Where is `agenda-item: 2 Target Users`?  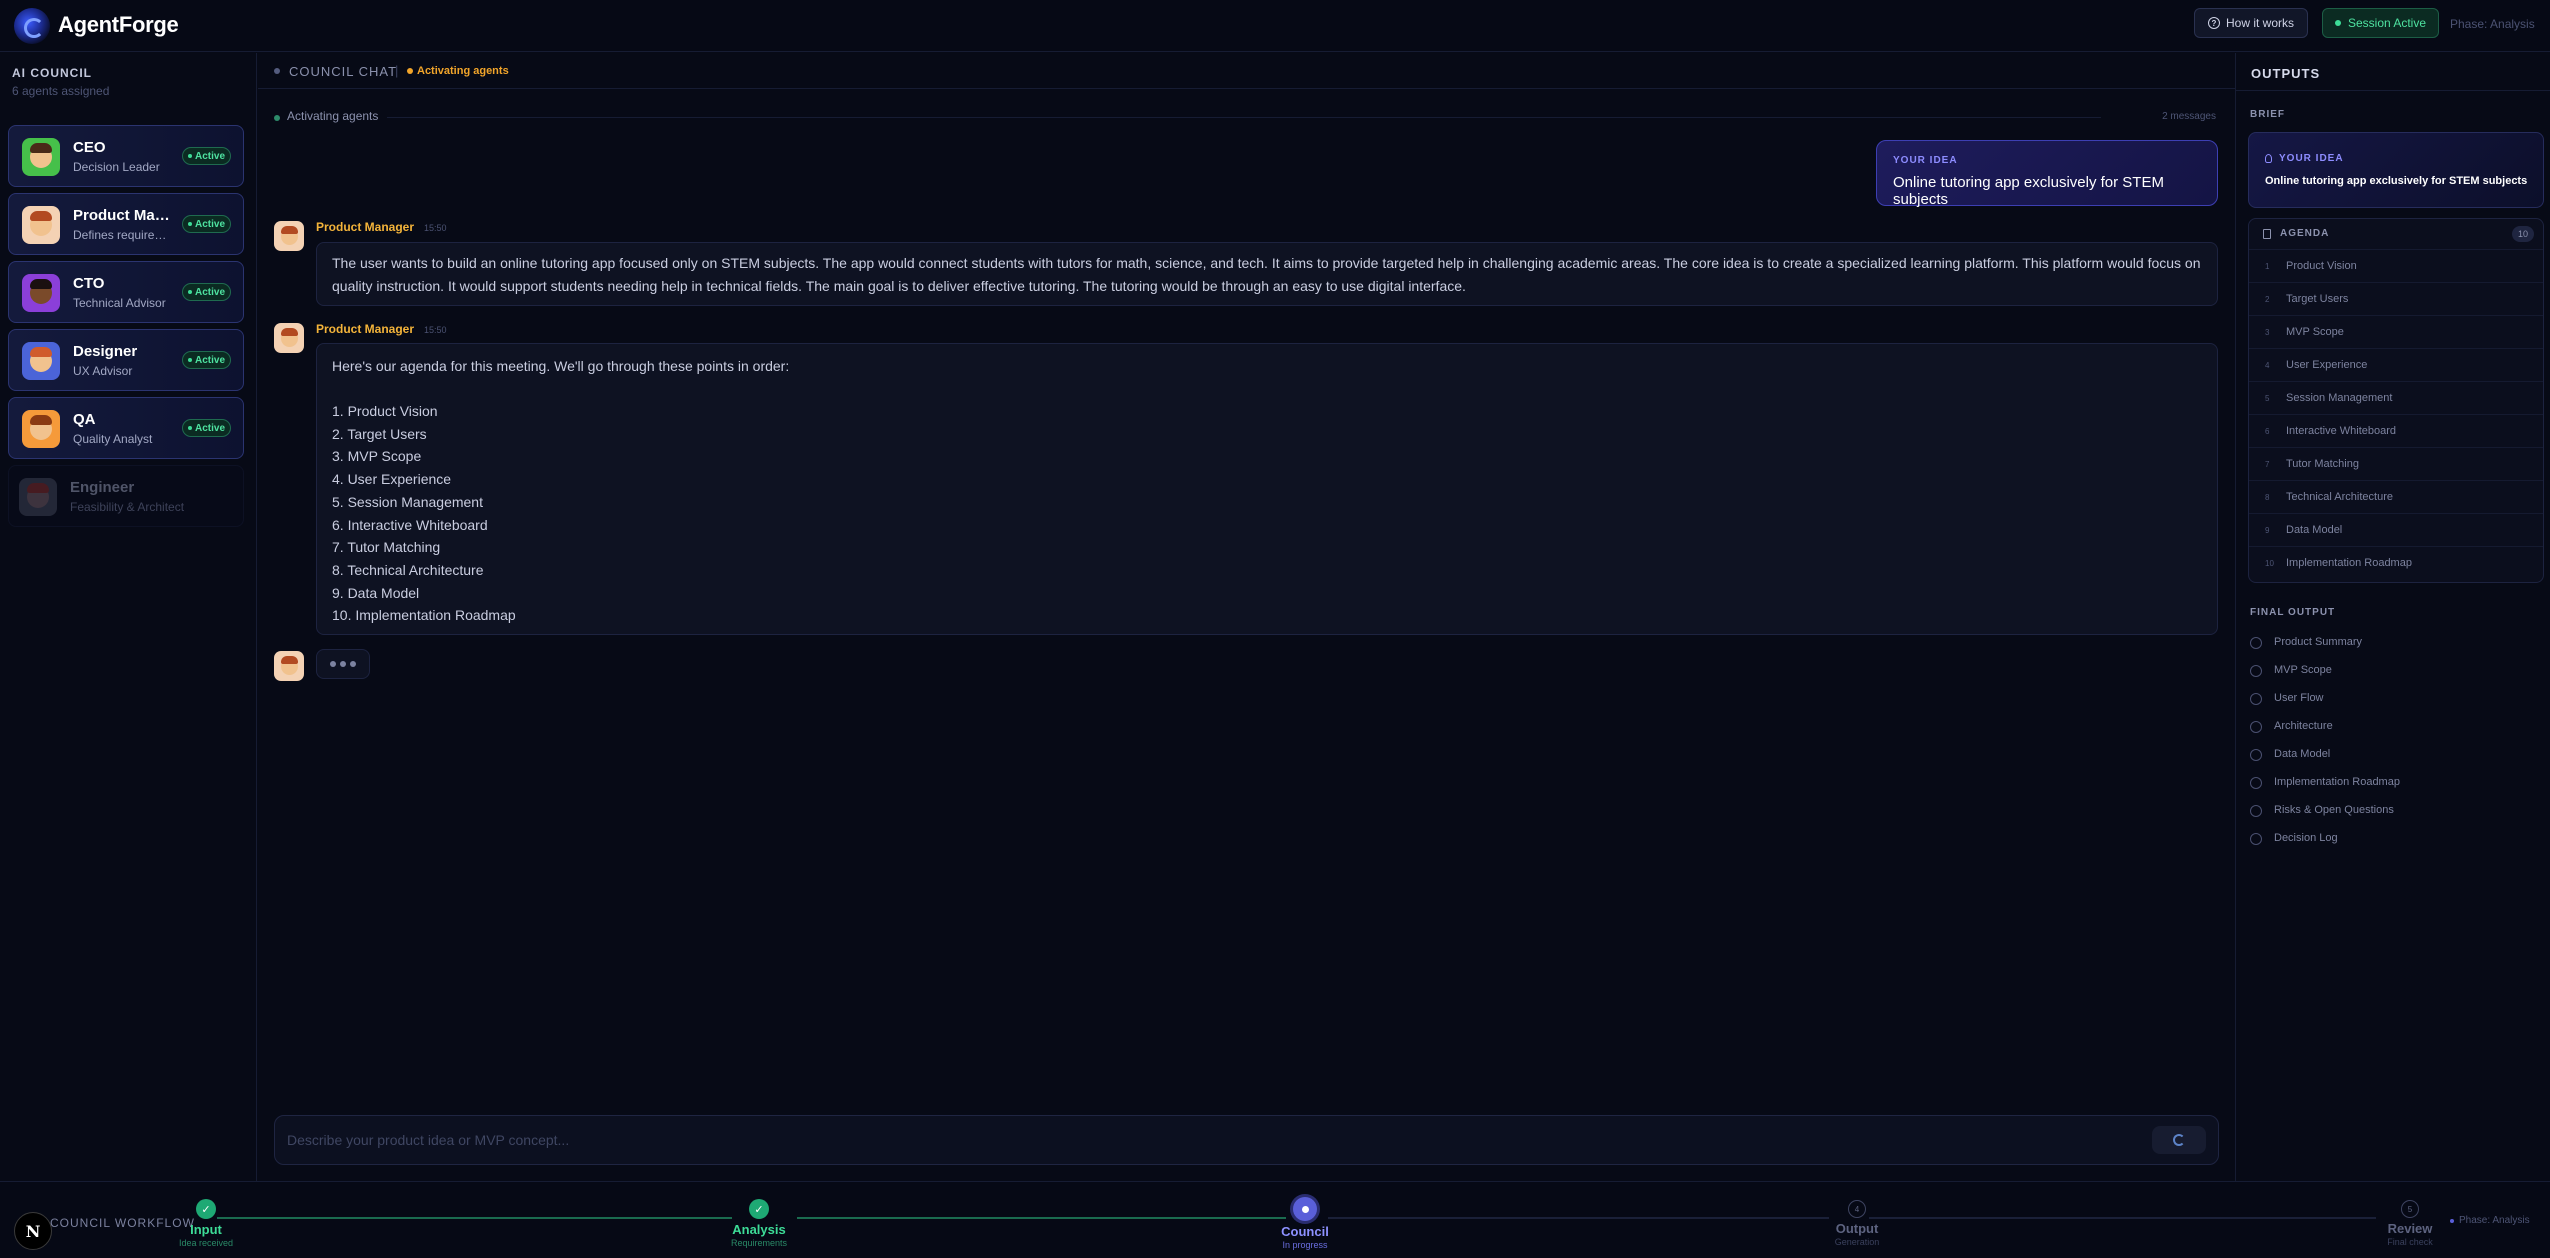 agenda-item: 2 Target Users is located at coordinates (2396, 298).